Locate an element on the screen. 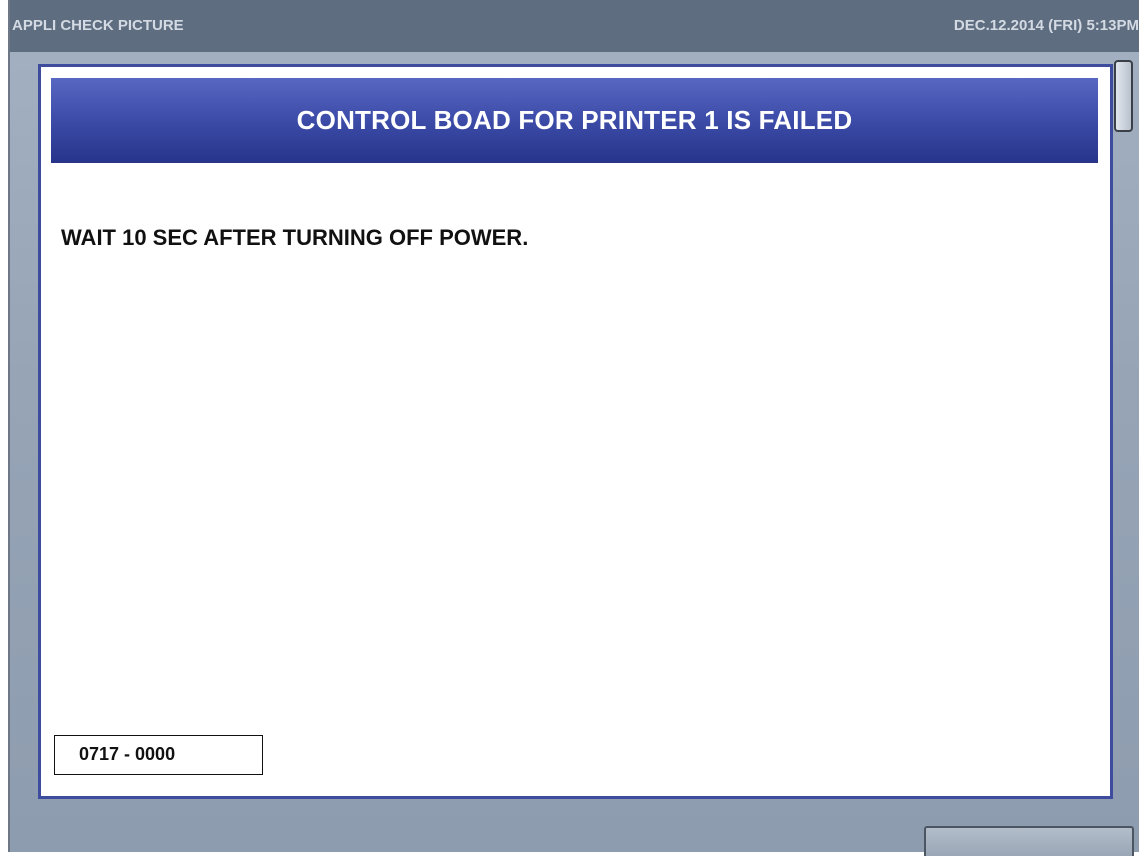 This screenshot has width=1139, height=856. app-title: APPLI CHECK PICTURE is located at coordinates (98, 25).